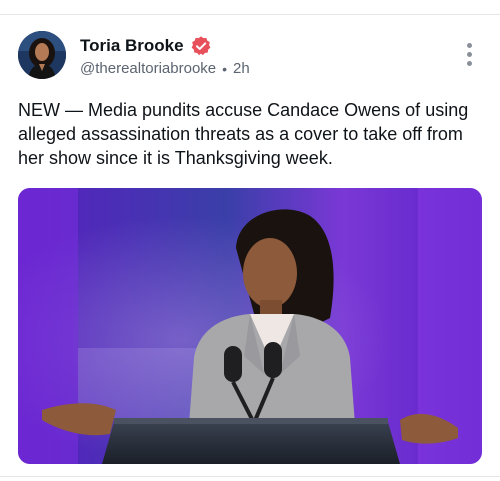 This screenshot has width=500, height=481. I want to click on avatar, so click(42, 55).